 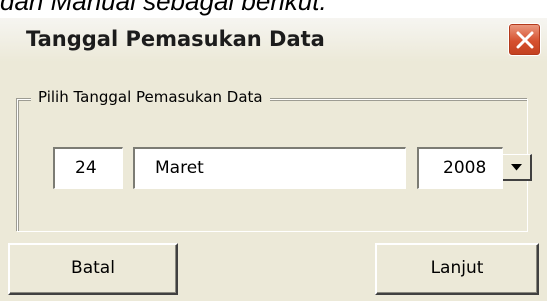 I want to click on cancel-button: Batal, so click(x=93, y=269).